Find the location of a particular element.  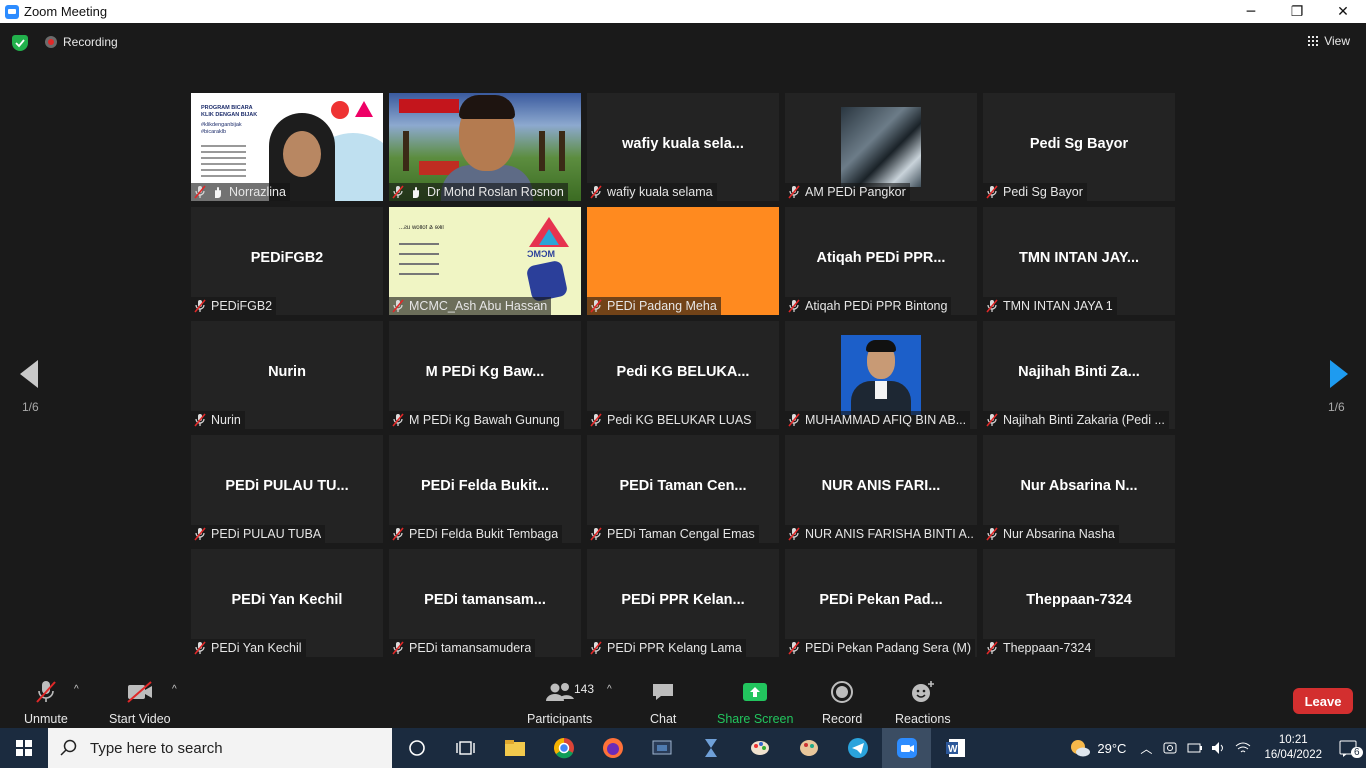

view-button: View is located at coordinates (1329, 41).